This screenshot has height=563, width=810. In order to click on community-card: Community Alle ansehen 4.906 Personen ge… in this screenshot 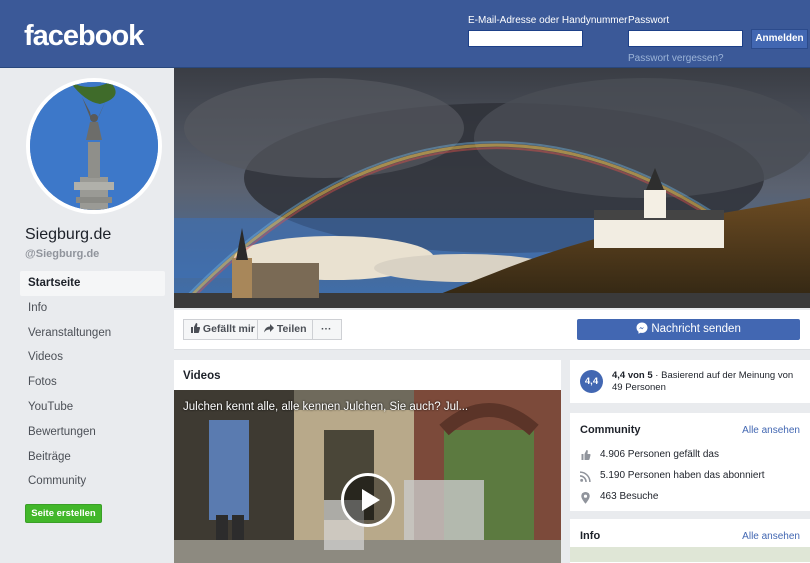, I will do `click(690, 462)`.